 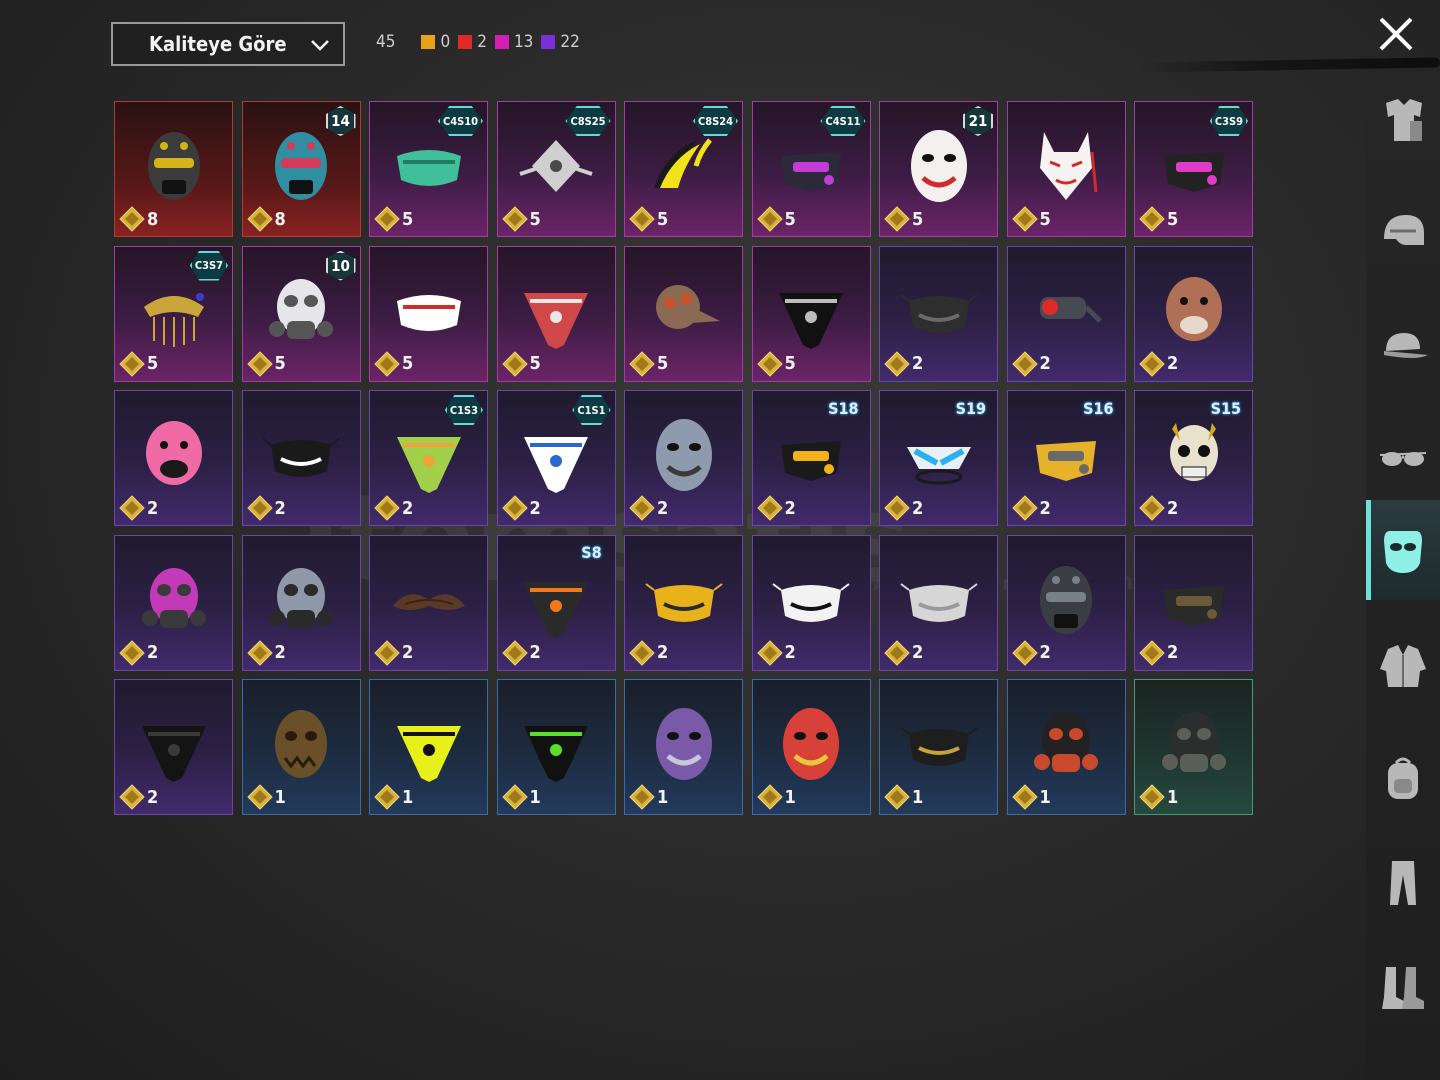 I want to click on sidebar-item-pants, so click(x=1403, y=882).